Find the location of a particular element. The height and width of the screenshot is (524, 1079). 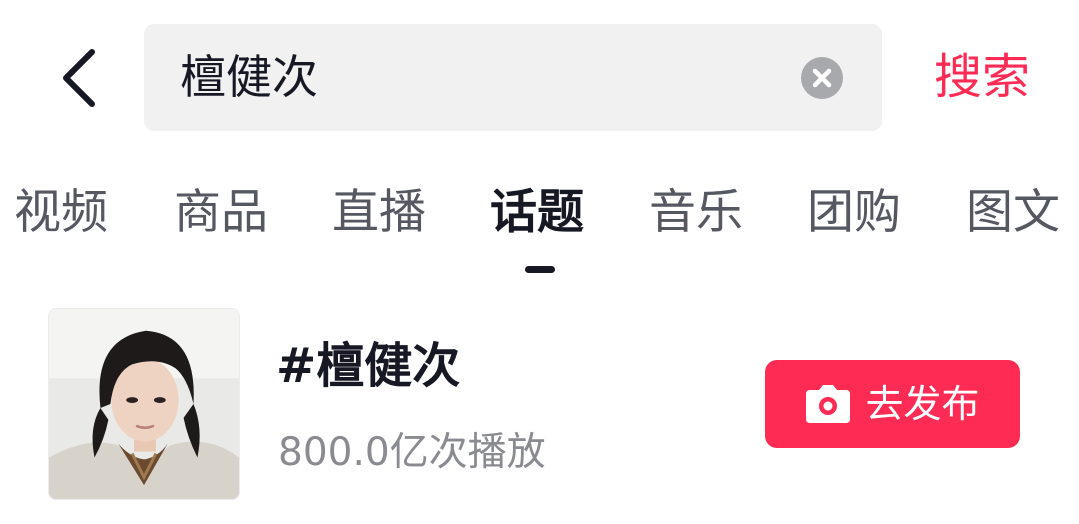

active-tab-indicator is located at coordinates (540, 269).